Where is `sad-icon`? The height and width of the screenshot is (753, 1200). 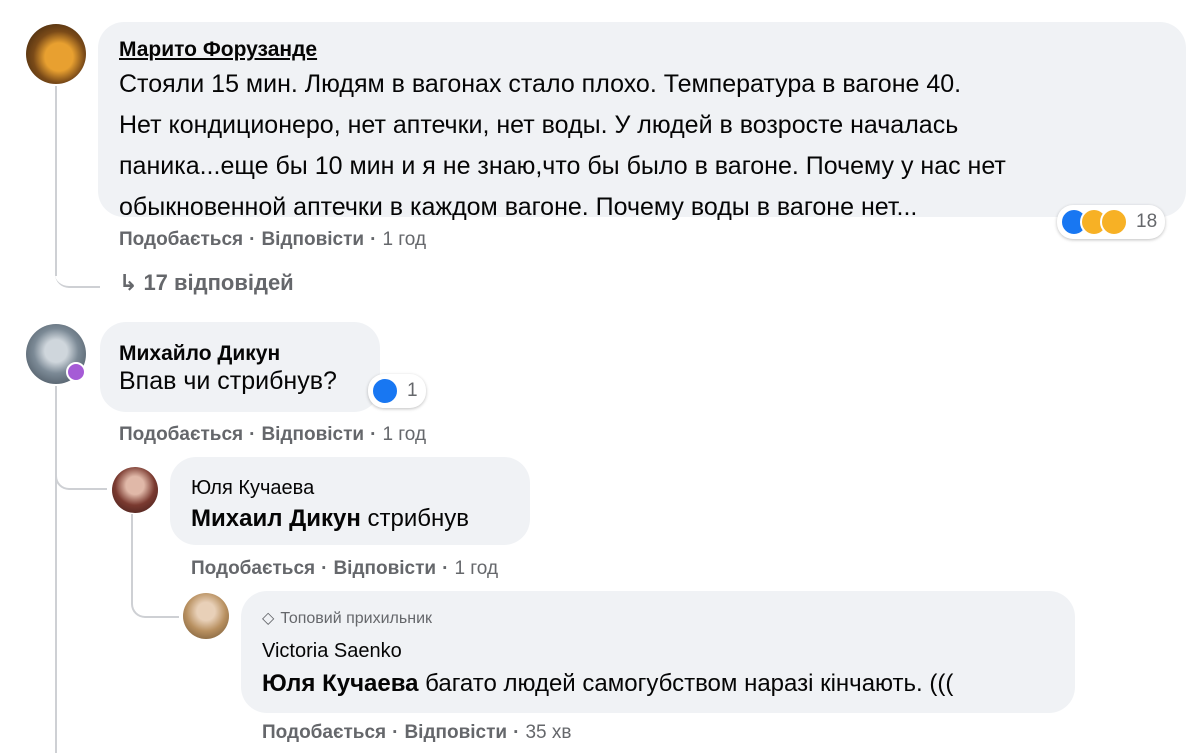
sad-icon is located at coordinates (1114, 222).